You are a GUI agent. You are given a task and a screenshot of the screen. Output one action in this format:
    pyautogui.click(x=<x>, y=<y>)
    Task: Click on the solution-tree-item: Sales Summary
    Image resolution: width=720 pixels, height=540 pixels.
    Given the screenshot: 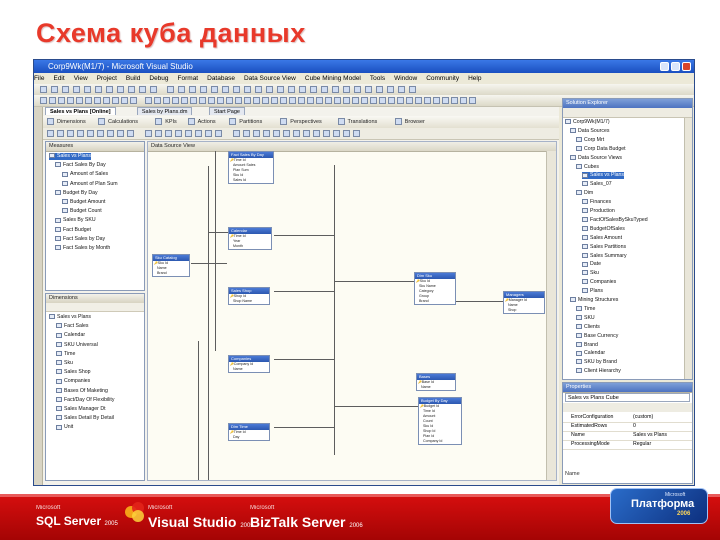 What is the action you would take?
    pyautogui.click(x=604, y=256)
    